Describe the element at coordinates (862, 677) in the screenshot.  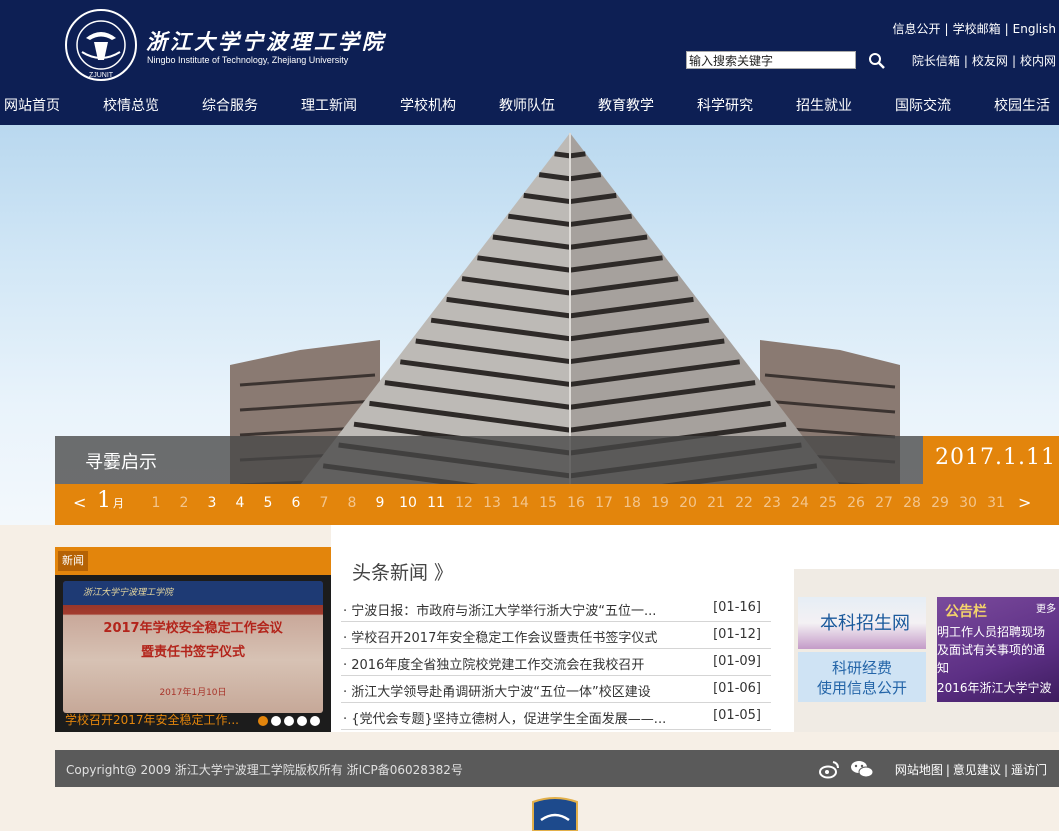
I see `research-funding-tile: 科研经费 使用信息公开` at that location.